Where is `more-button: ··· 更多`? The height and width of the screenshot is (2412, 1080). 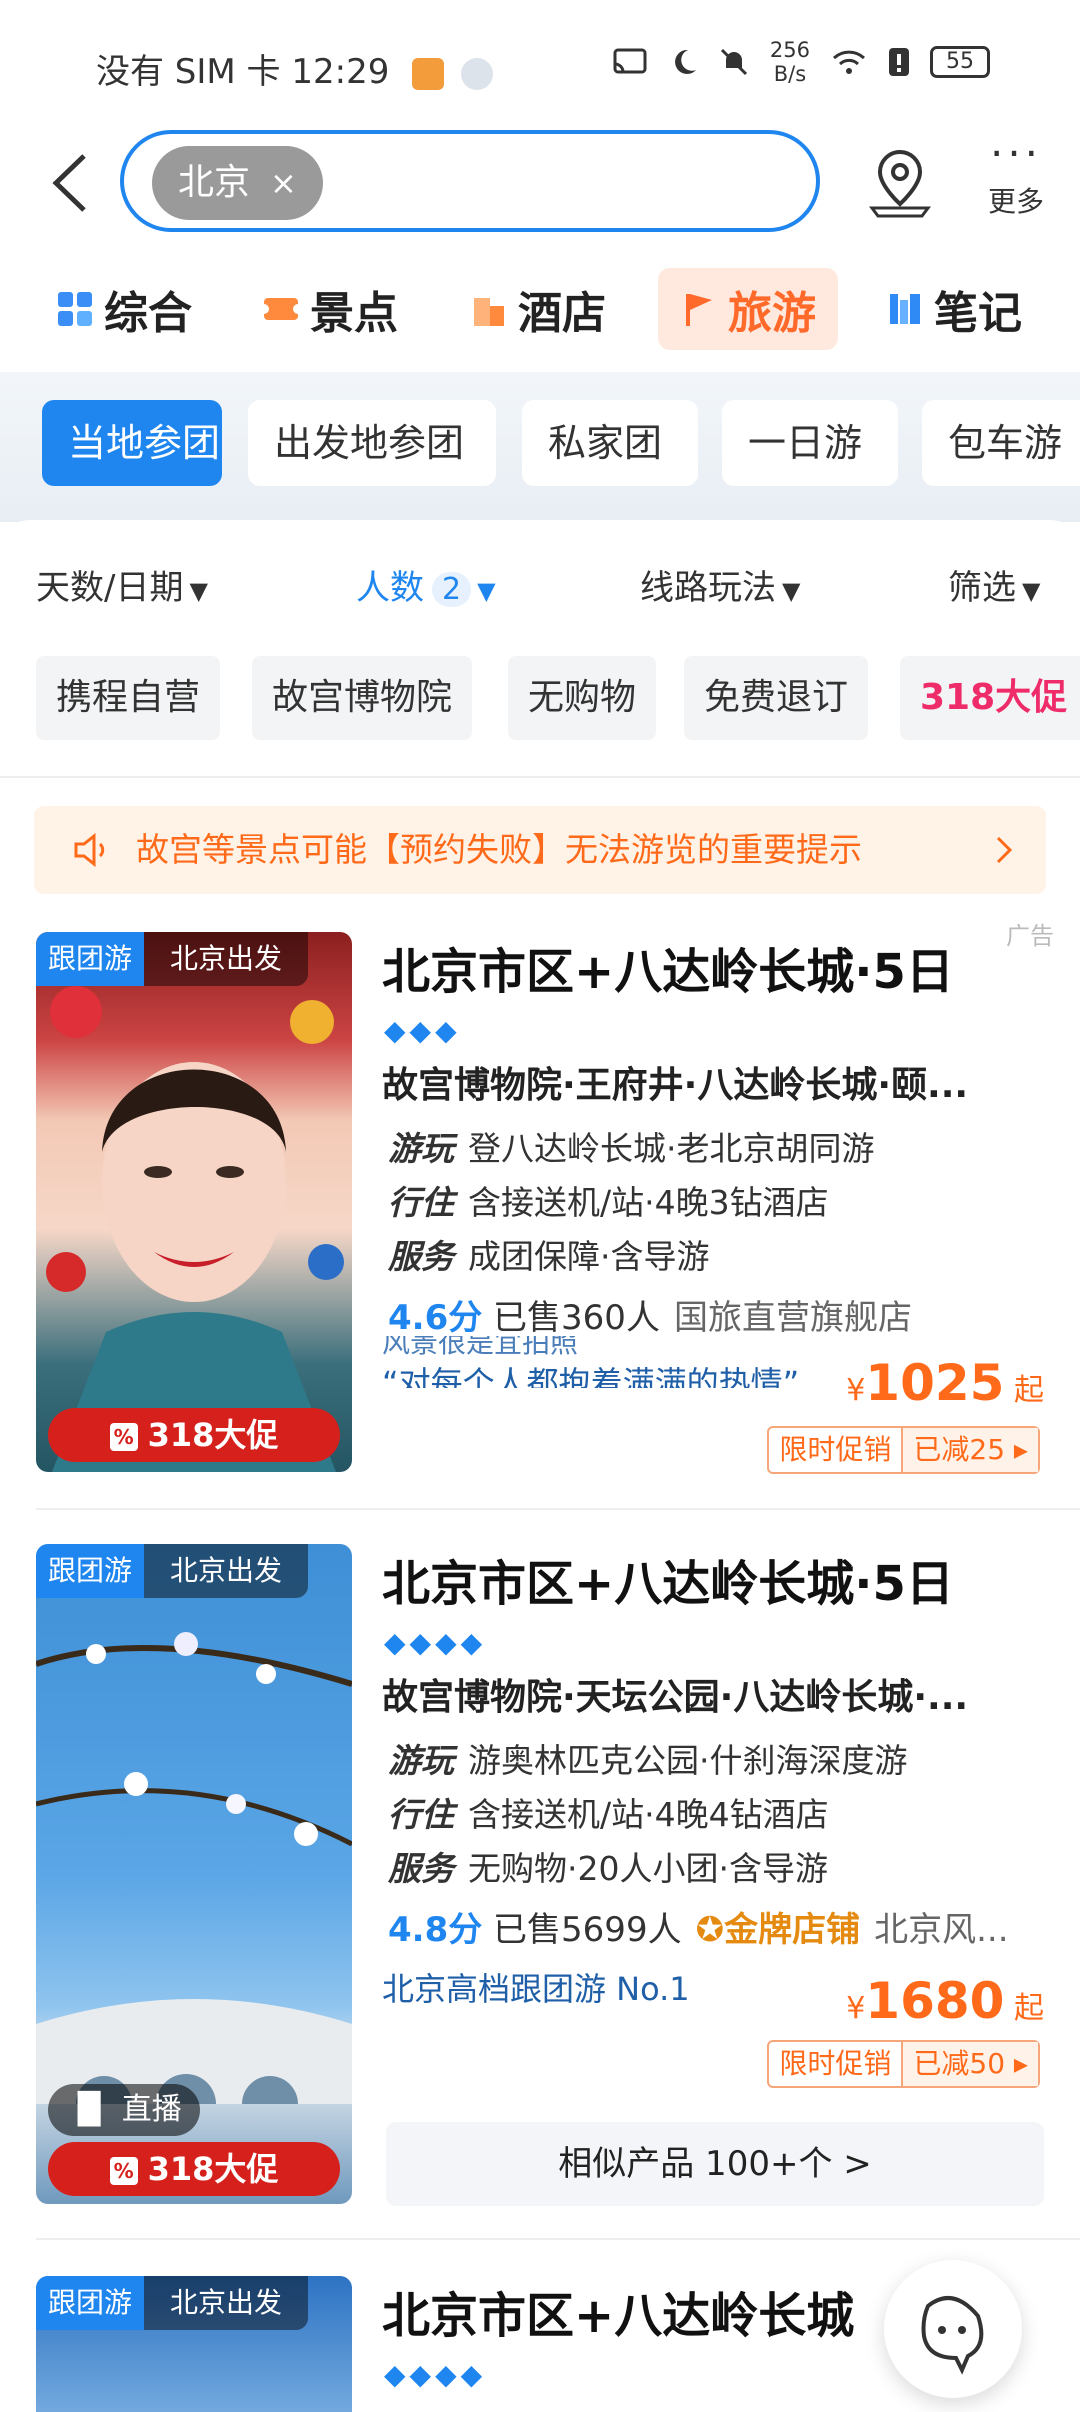 more-button: ··· 更多 is located at coordinates (1016, 174).